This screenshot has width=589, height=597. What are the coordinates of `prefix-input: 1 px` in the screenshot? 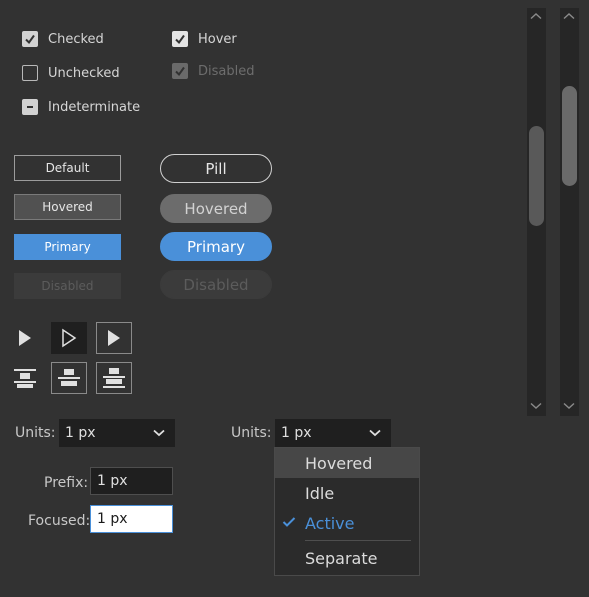 It's located at (131, 481).